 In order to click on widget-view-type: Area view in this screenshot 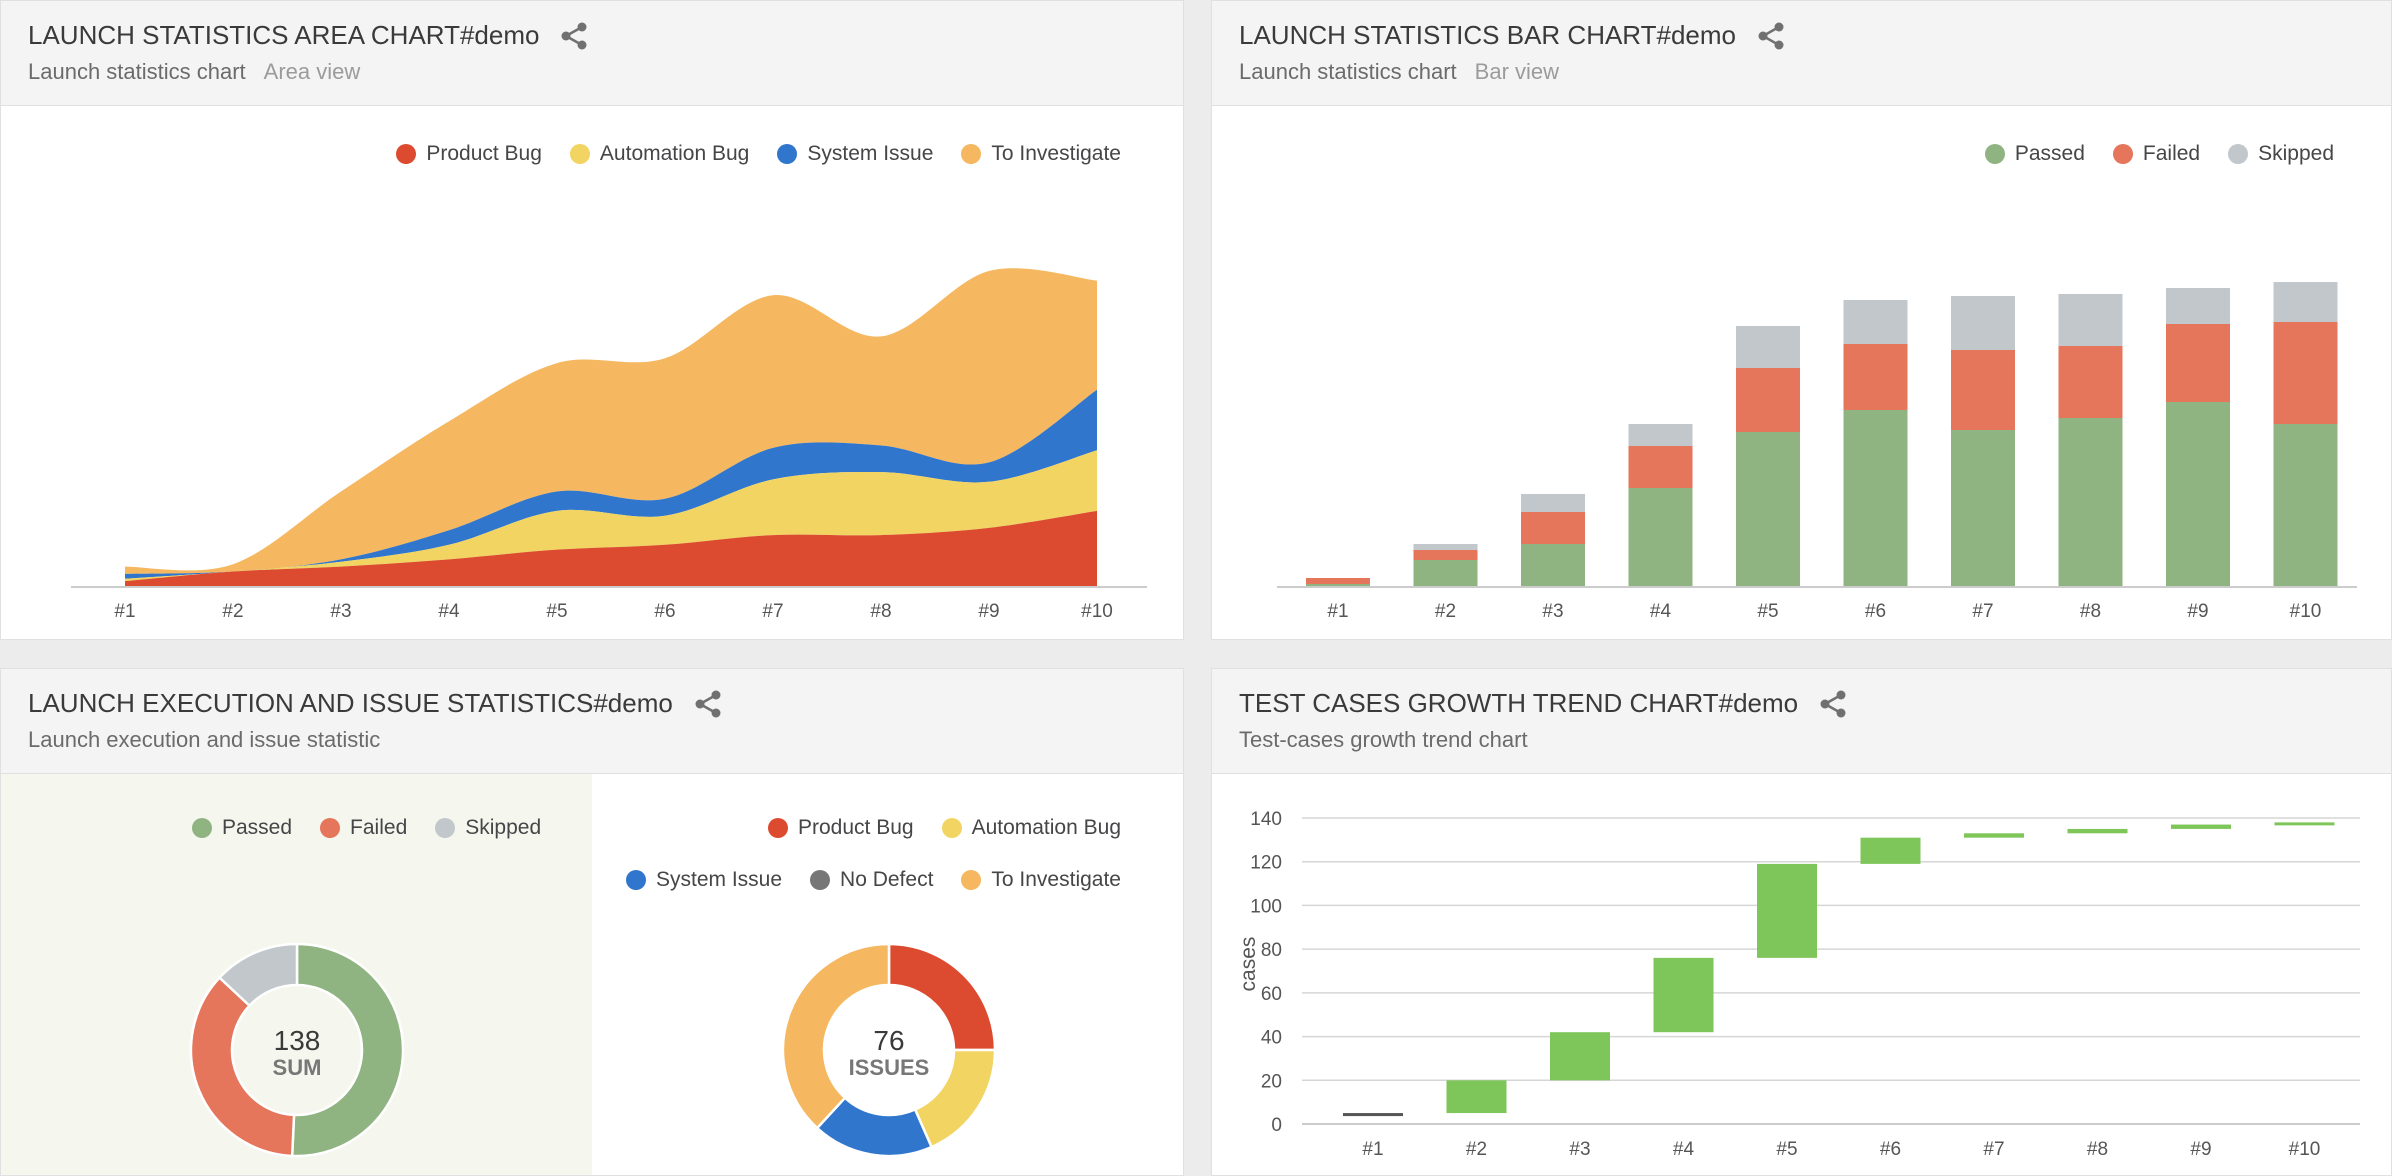, I will do `click(312, 71)`.